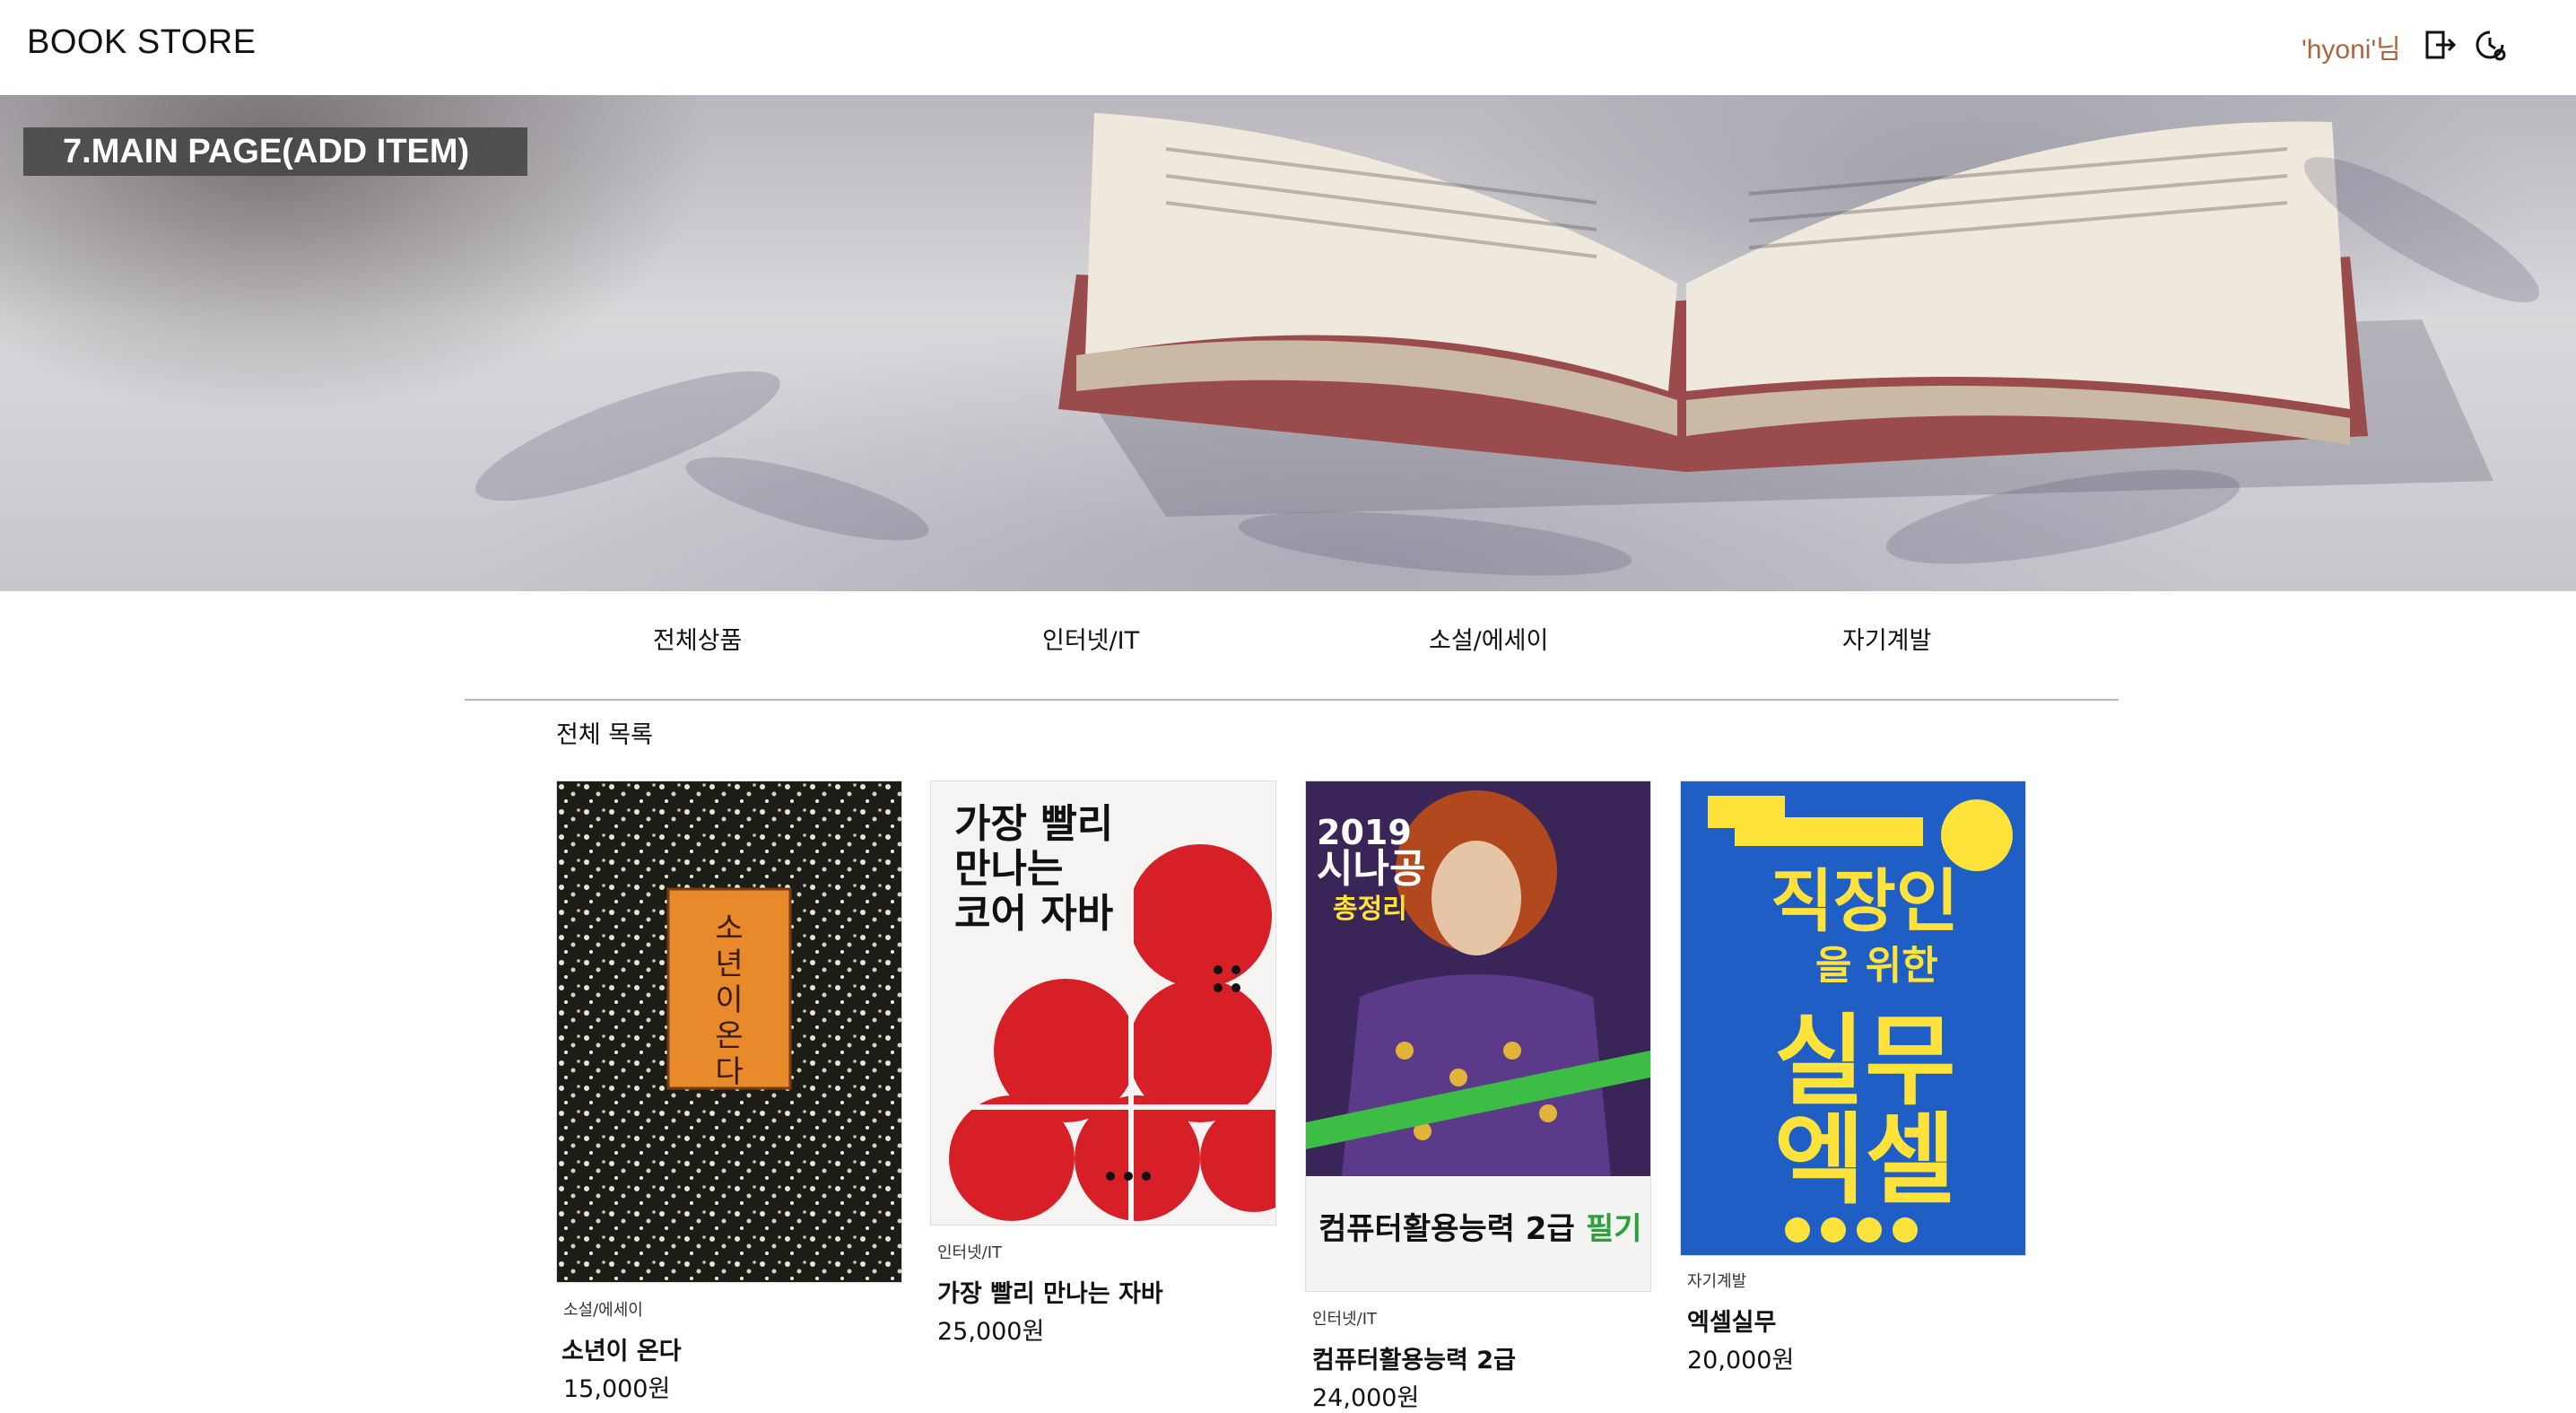 This screenshot has width=2576, height=1413. What do you see at coordinates (1614, 1229) in the screenshot?
I see `svg-text: 필기` at bounding box center [1614, 1229].